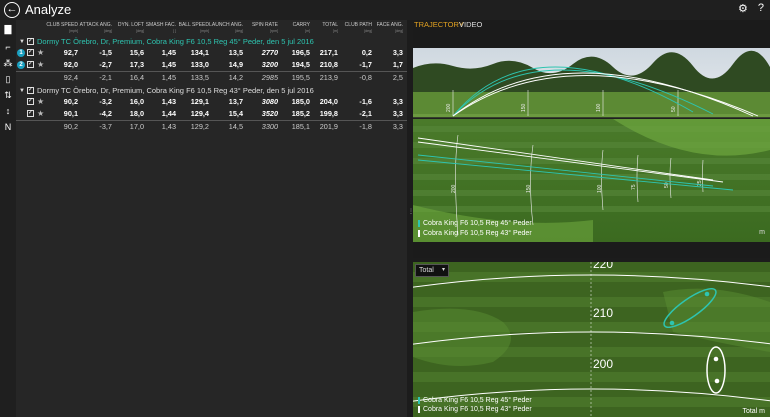  I want to click on shot-cell: 90,1, so click(70, 113).